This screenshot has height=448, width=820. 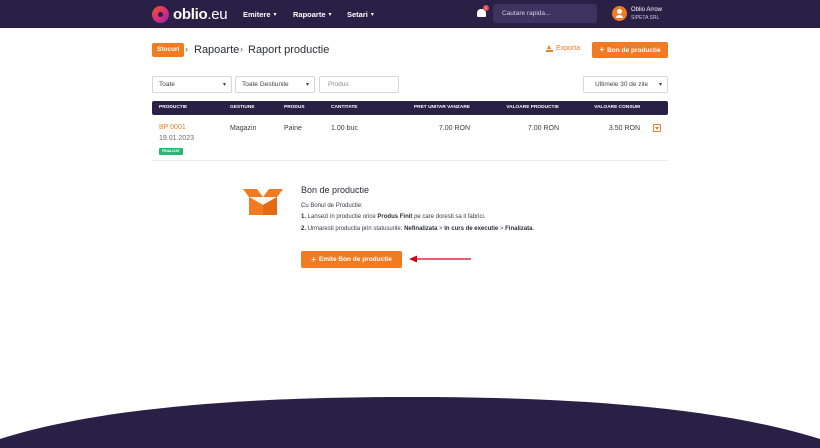 I want to click on type-filter-select: Toate ▾, so click(x=192, y=84).